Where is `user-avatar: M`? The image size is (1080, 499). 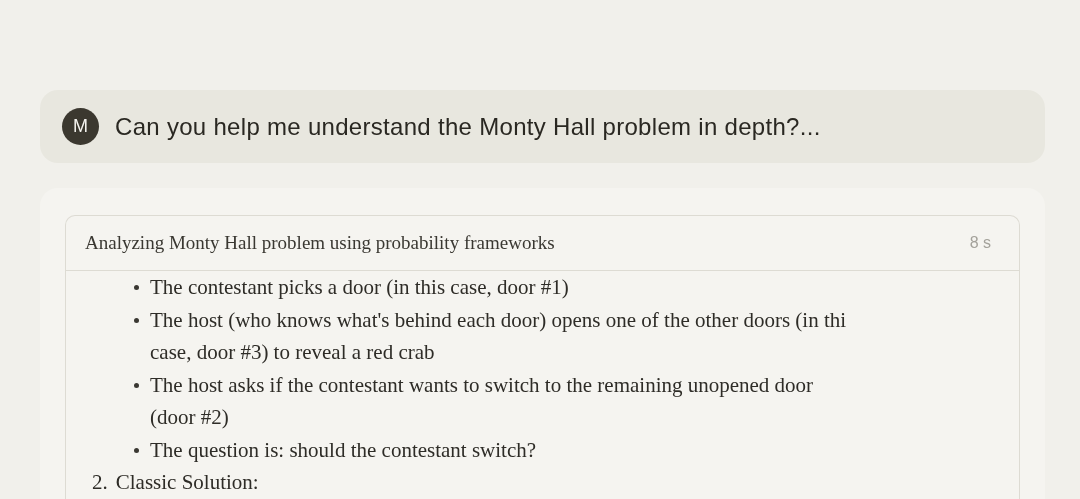
user-avatar: M is located at coordinates (80, 126).